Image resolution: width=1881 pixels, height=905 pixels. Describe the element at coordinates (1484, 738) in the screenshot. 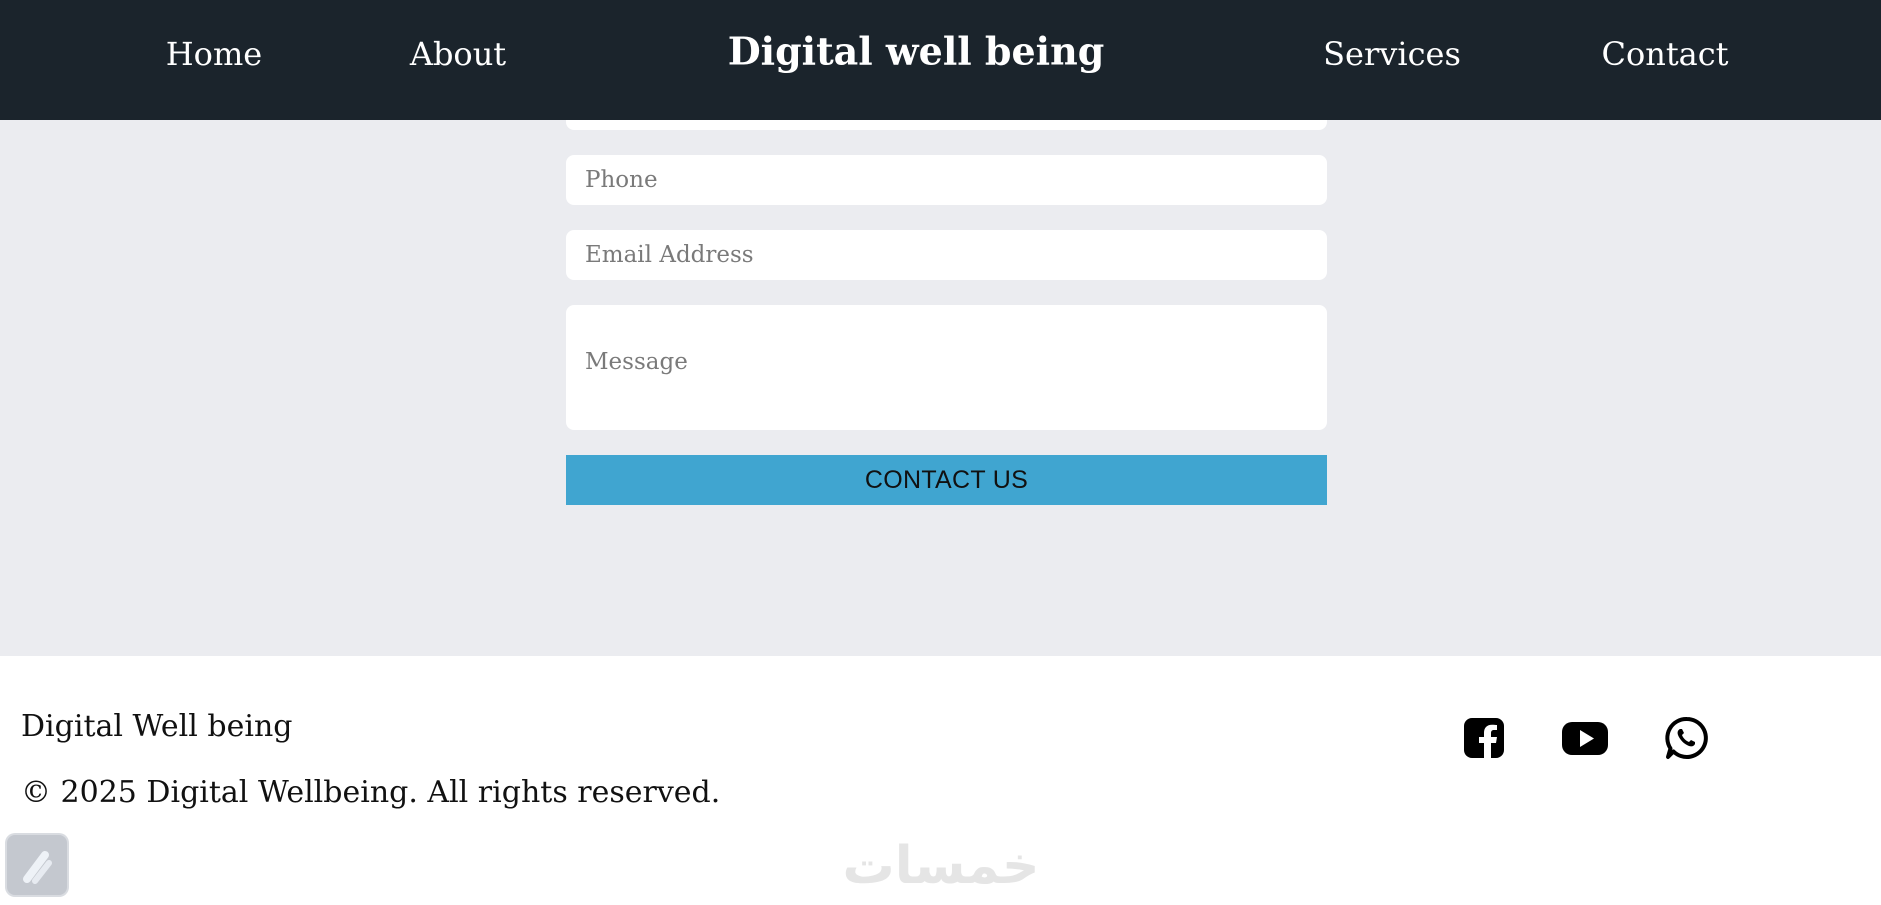

I see `facebook-icon` at that location.